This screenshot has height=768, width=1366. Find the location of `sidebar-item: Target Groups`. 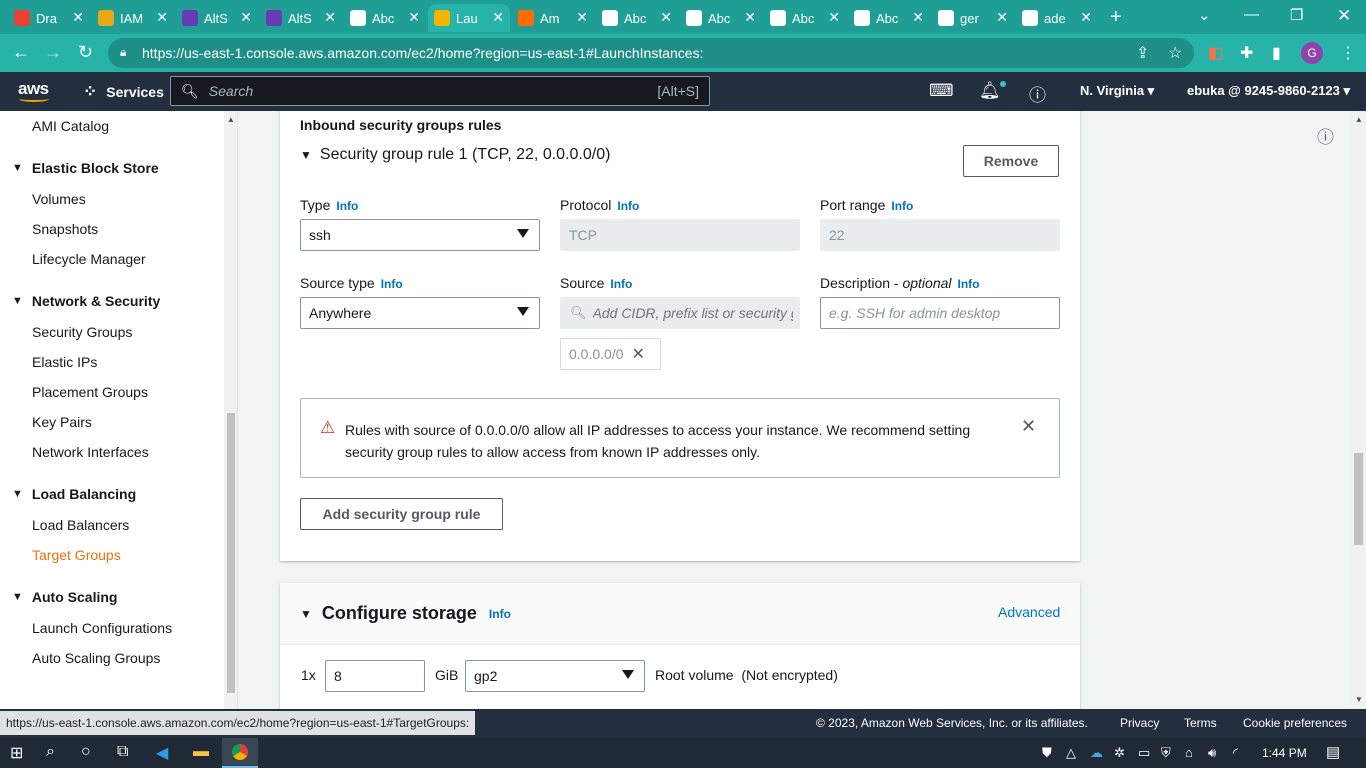

sidebar-item: Target Groups is located at coordinates (76, 555).